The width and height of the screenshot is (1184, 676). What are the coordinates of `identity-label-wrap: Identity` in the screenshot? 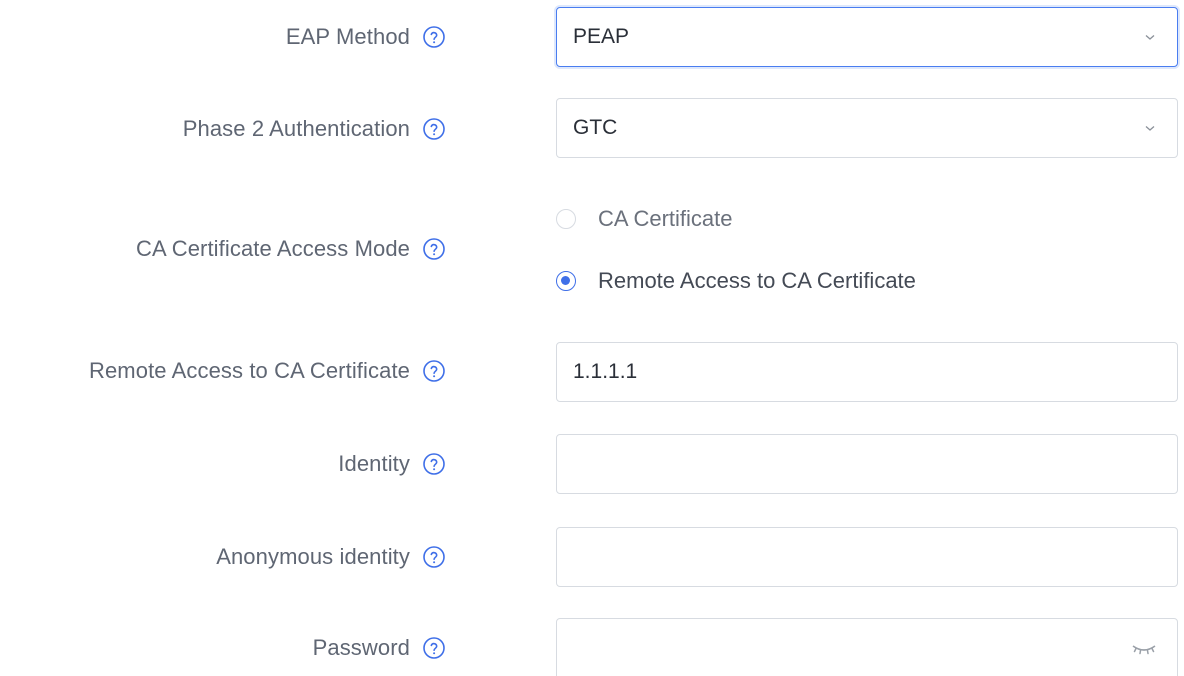 It's located at (392, 464).